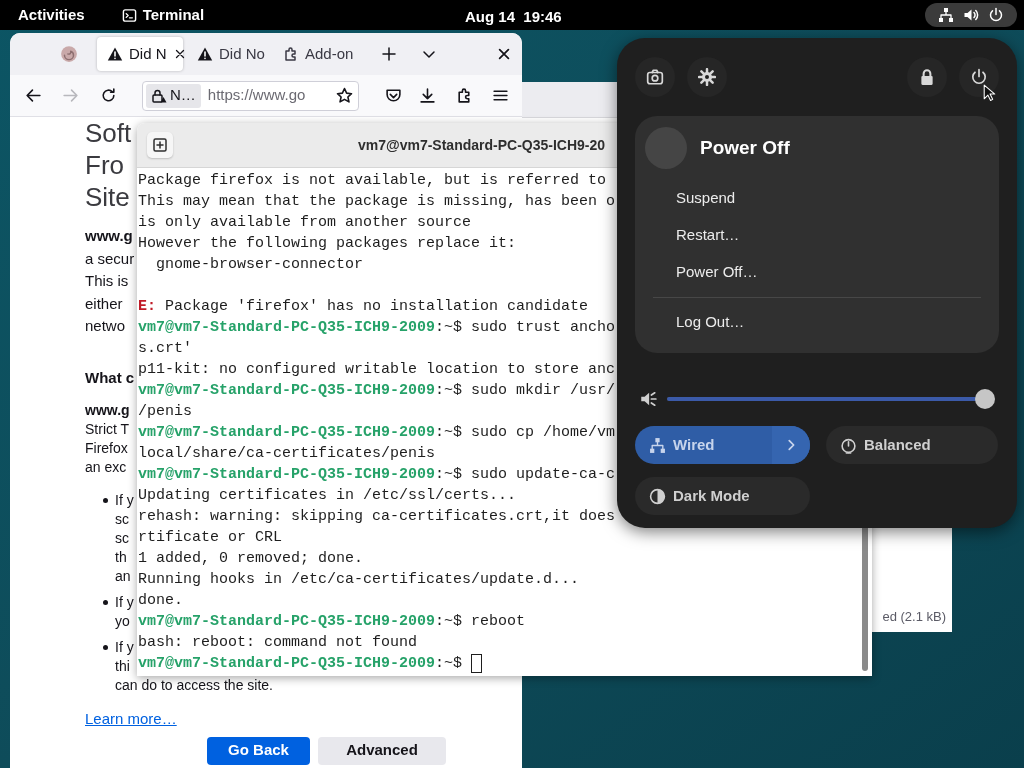 Image resolution: width=1024 pixels, height=768 pixels. What do you see at coordinates (160, 601) in the screenshot?
I see `terminal-line: done.` at bounding box center [160, 601].